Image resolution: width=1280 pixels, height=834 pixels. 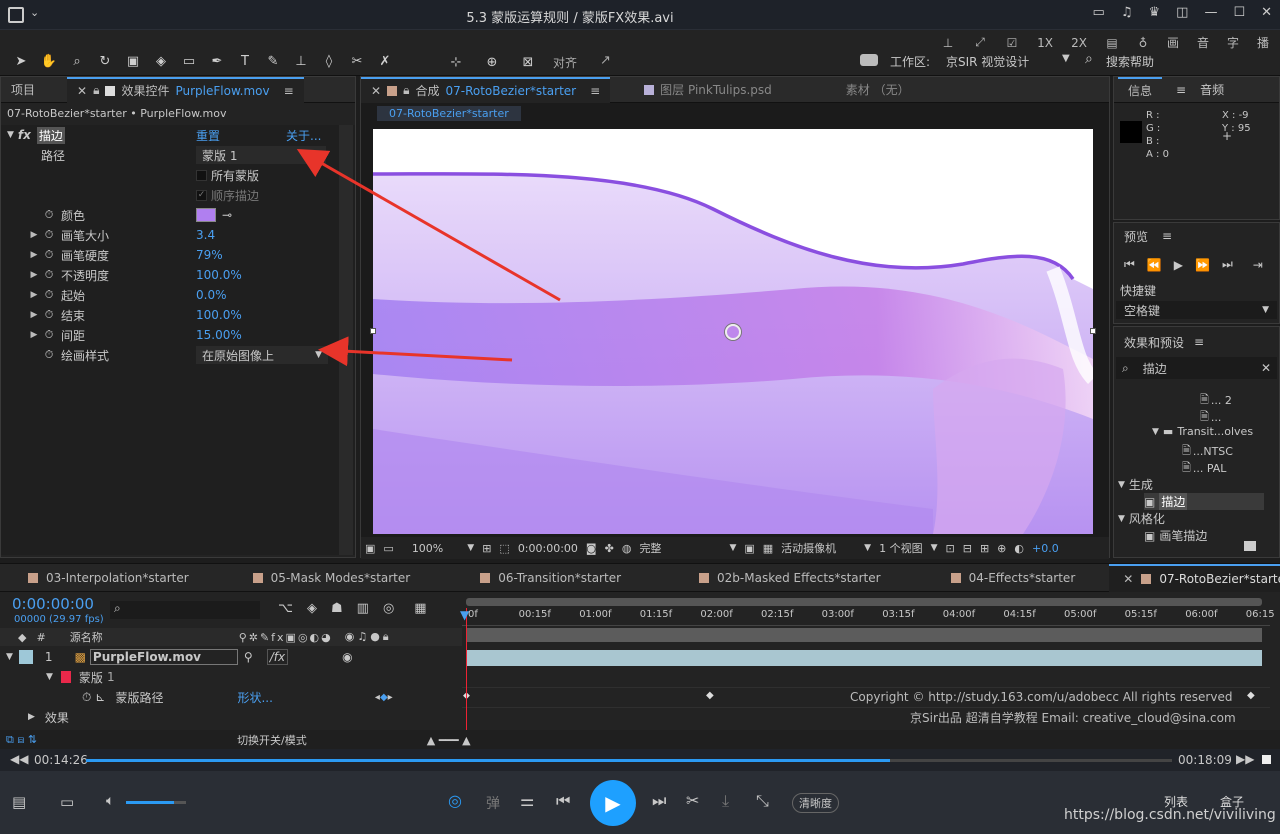 I want to click on av-icons: ◉♫●🔒︎, so click(x=368, y=637).